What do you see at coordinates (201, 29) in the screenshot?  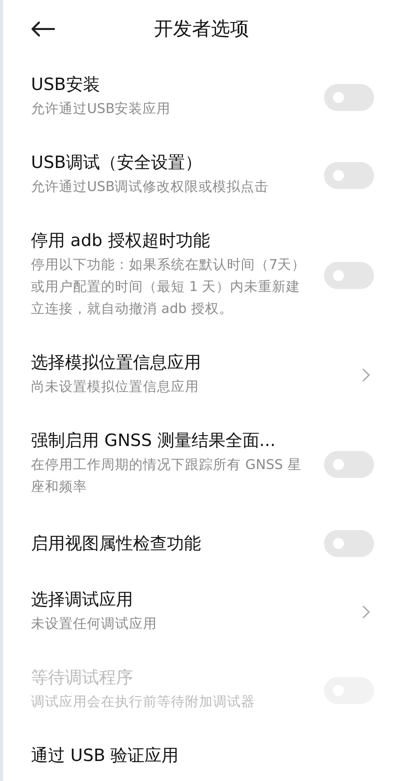 I see `page-title: 开发者选项` at bounding box center [201, 29].